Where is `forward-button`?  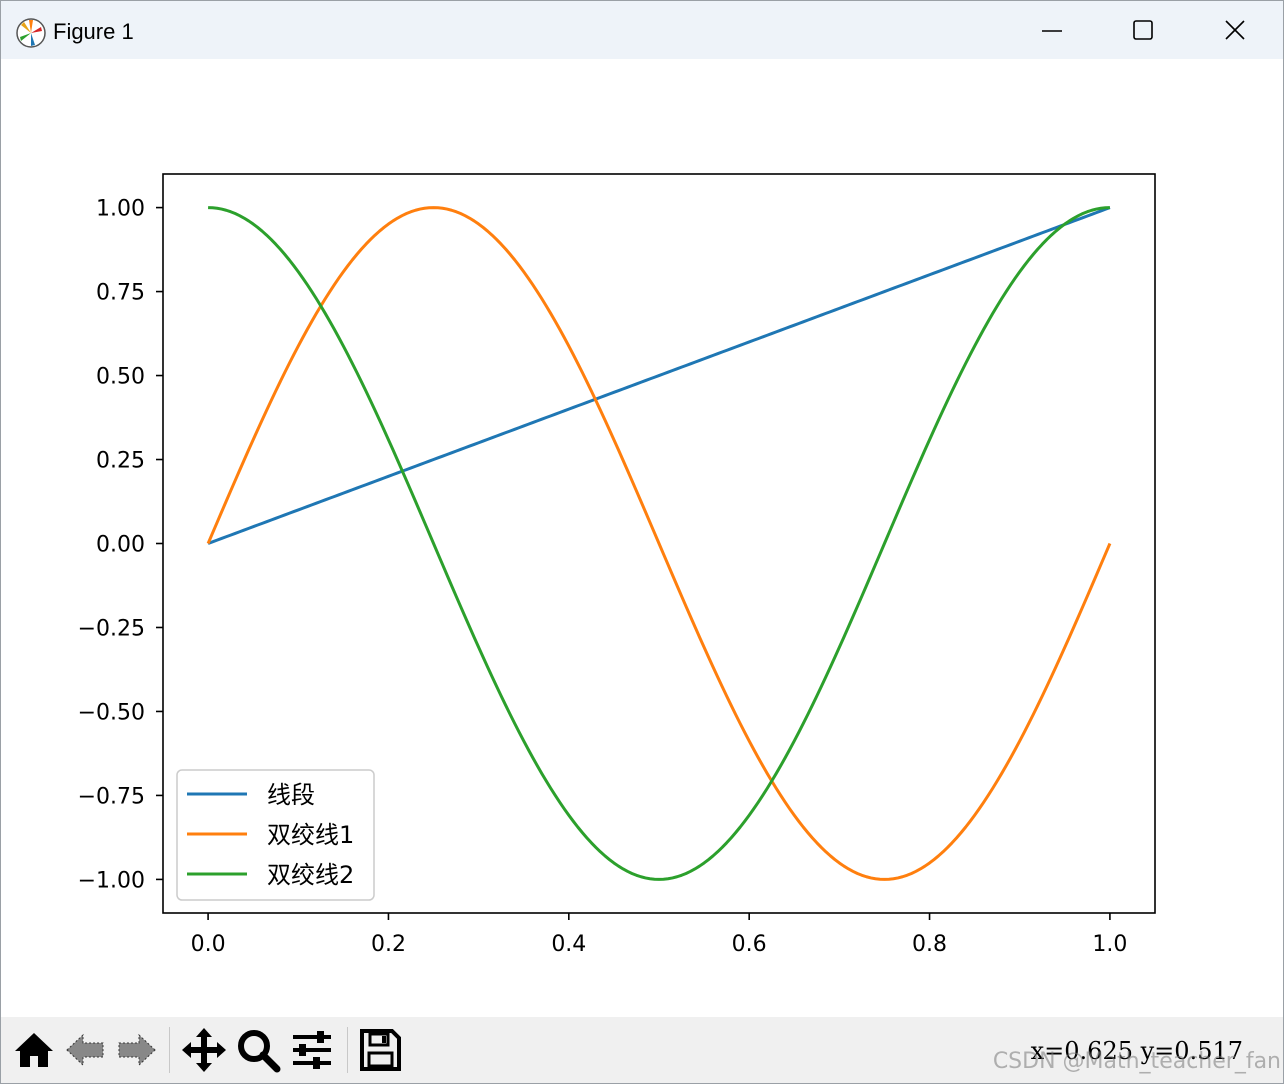 forward-button is located at coordinates (136, 1050).